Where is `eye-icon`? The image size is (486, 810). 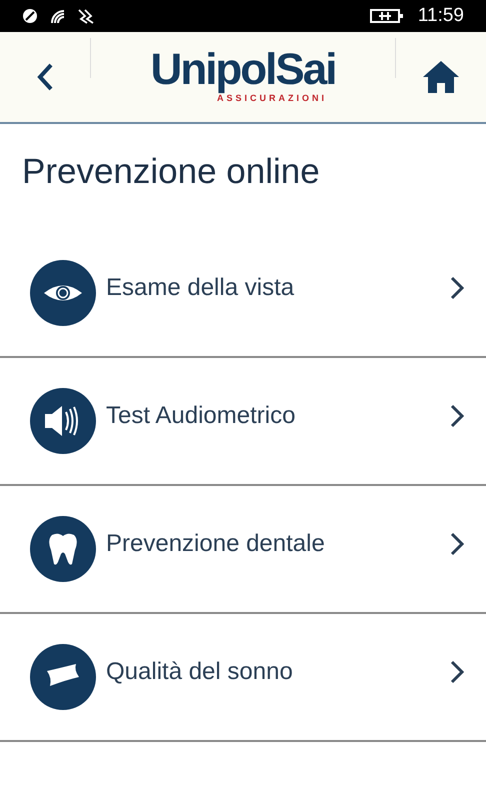 eye-icon is located at coordinates (63, 293).